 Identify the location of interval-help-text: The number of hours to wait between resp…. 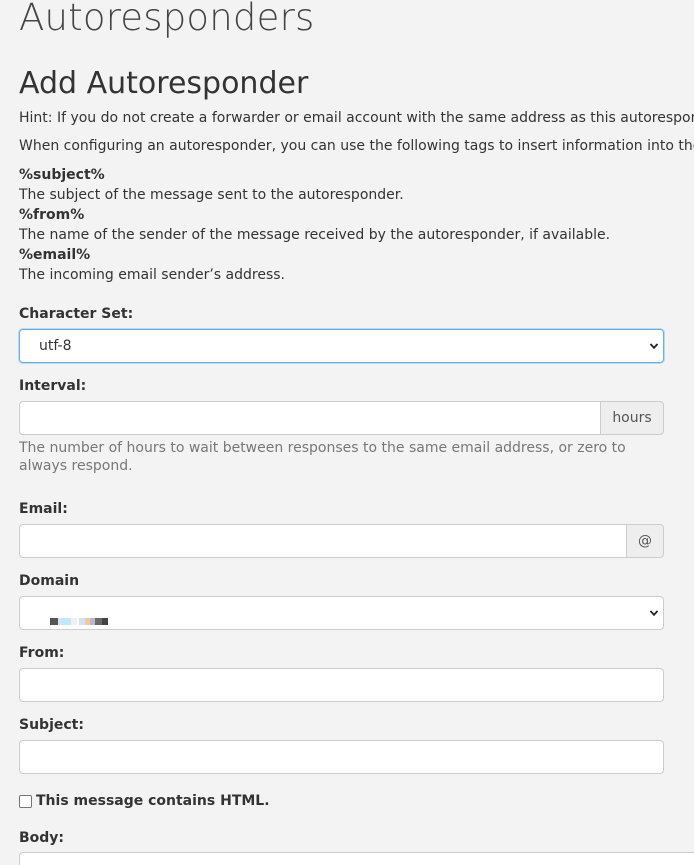
(322, 457).